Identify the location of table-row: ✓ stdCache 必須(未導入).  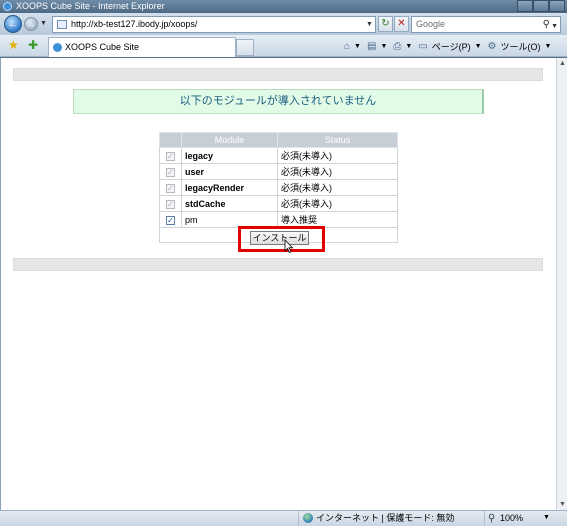
(278, 203).